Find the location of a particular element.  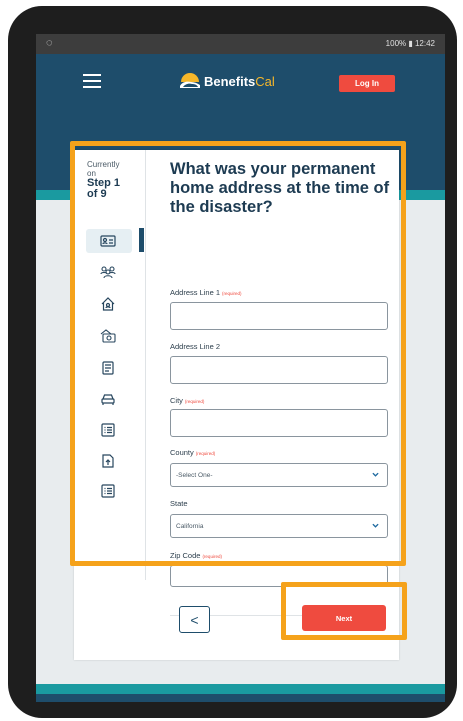

logo: BenefitsCal is located at coordinates (227, 81).